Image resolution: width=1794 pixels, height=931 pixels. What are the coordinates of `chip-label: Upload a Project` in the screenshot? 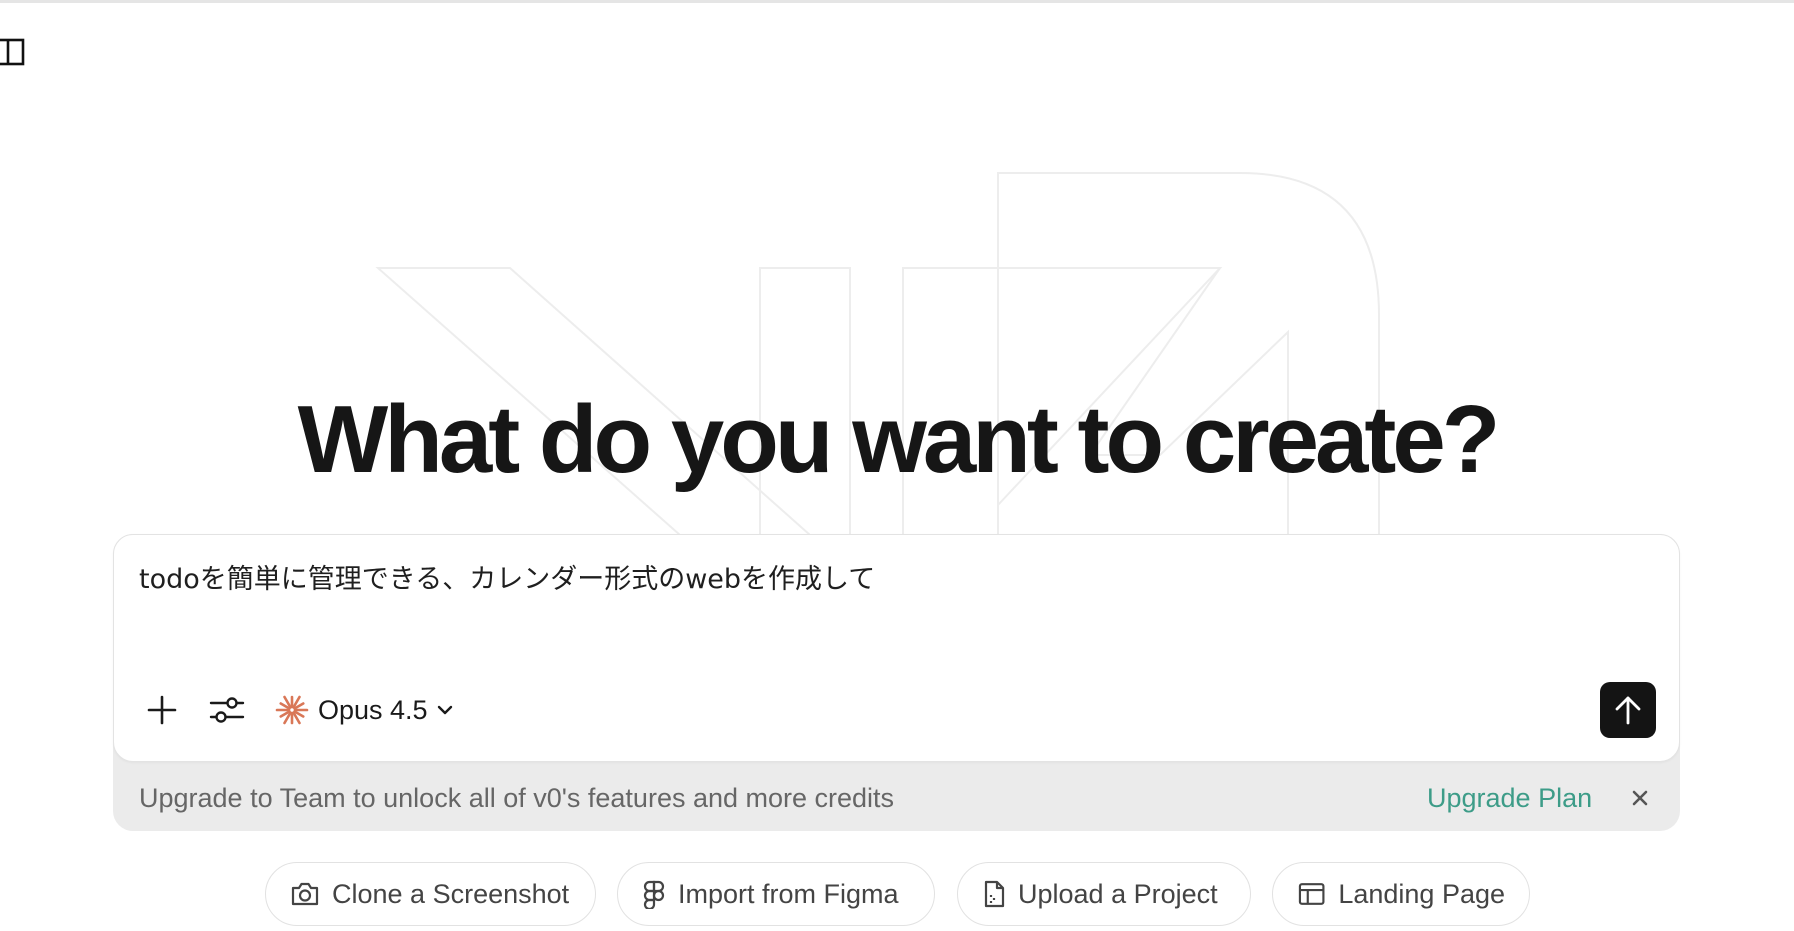 It's located at (1118, 893).